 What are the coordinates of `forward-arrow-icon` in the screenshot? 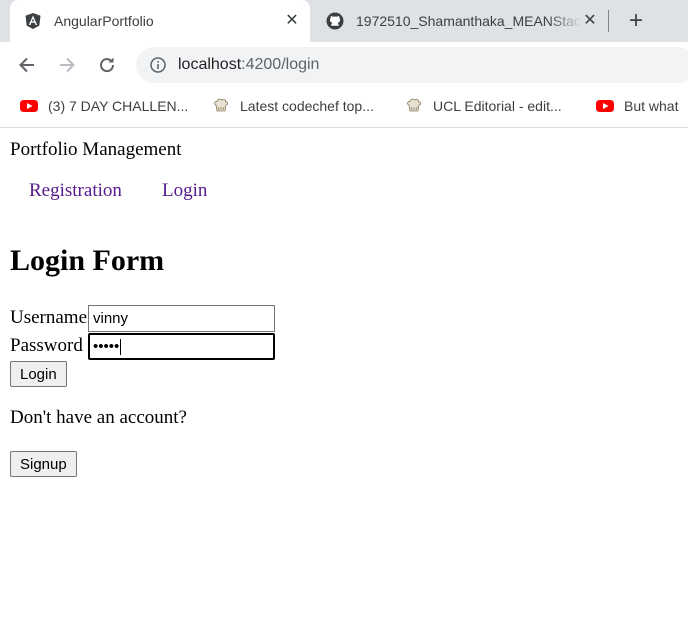 It's located at (67, 65).